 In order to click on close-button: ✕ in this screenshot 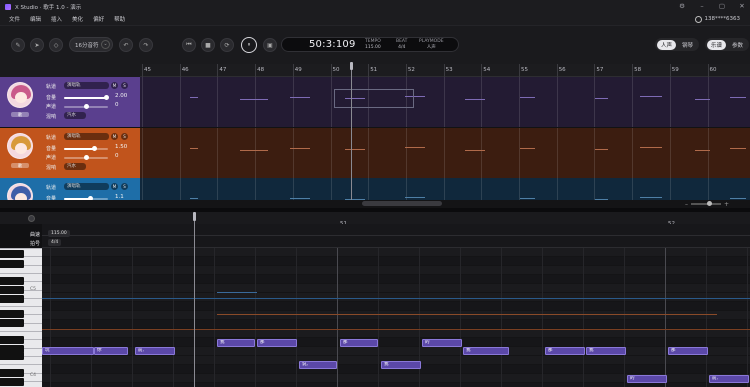, I will do `click(742, 6)`.